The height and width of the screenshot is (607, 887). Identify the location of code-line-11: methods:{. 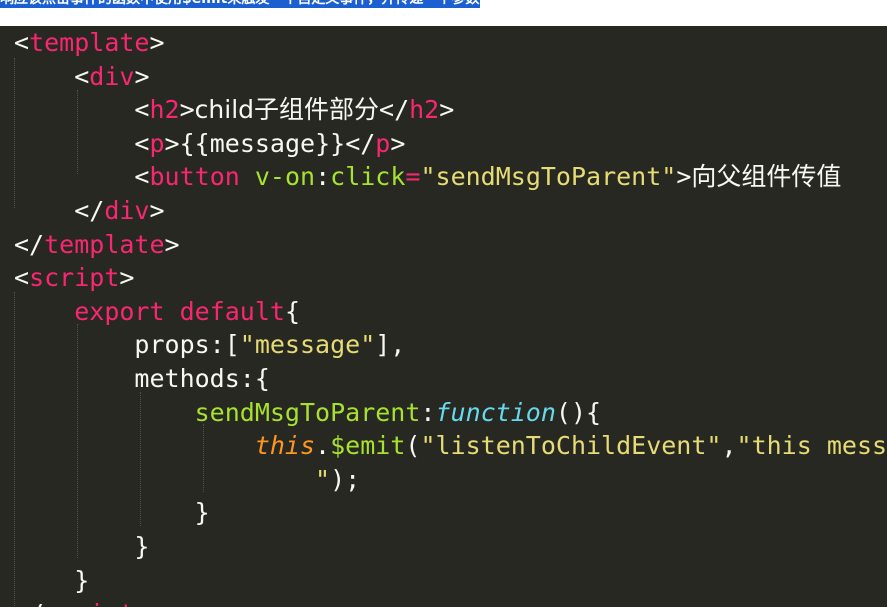
(142, 379).